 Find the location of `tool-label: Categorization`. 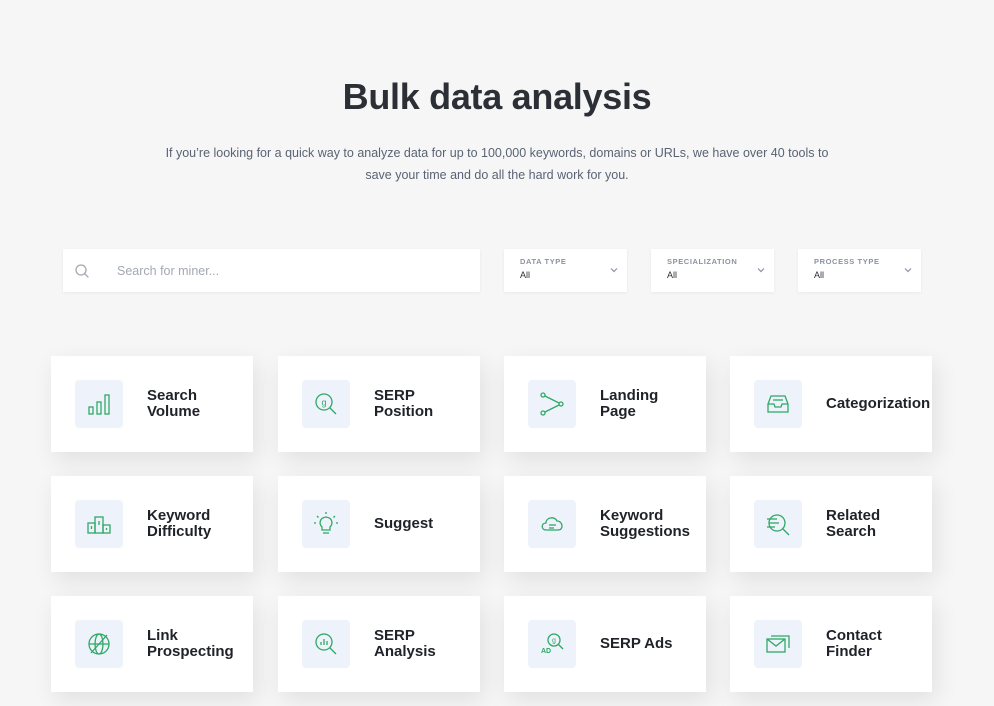

tool-label: Categorization is located at coordinates (878, 403).